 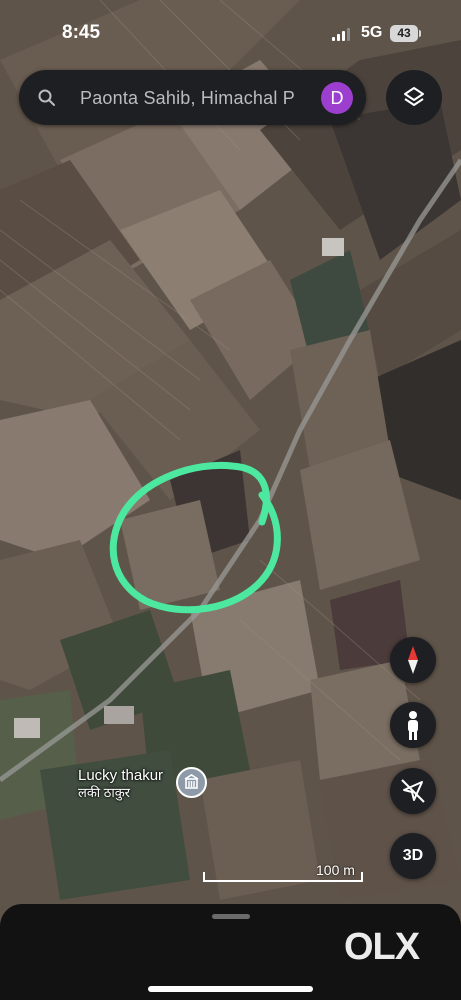 I want to click on status-time: 8:45, so click(x=81, y=32).